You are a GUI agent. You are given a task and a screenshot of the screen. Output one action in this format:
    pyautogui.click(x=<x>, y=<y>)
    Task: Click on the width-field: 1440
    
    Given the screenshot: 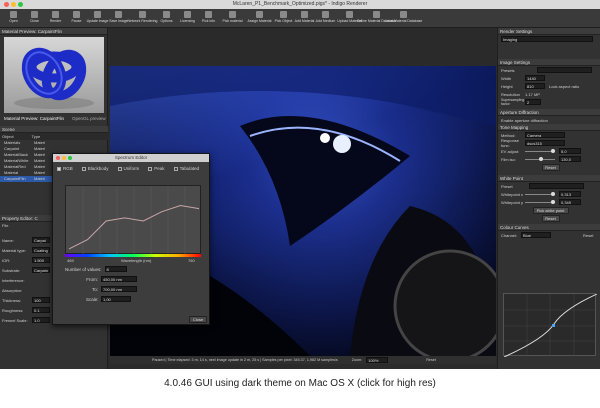 What is the action you would take?
    pyautogui.click(x=535, y=78)
    